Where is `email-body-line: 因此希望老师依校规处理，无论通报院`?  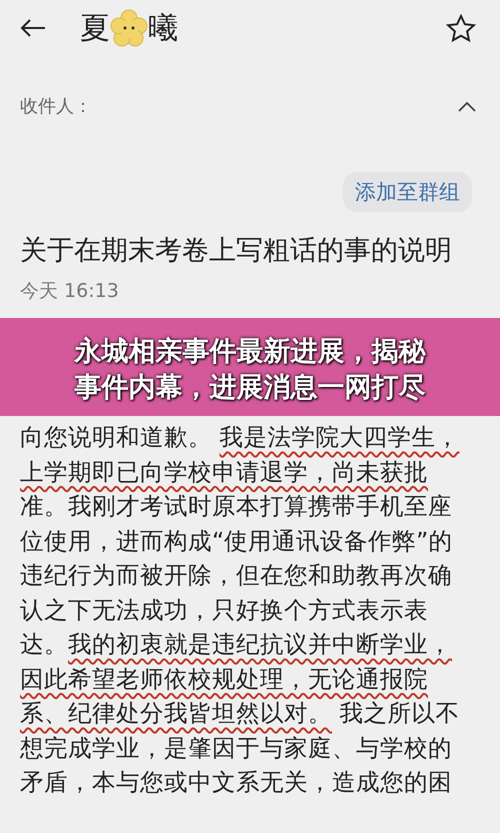 email-body-line: 因此希望老师依校规处理，无论通报院 is located at coordinates (224, 679).